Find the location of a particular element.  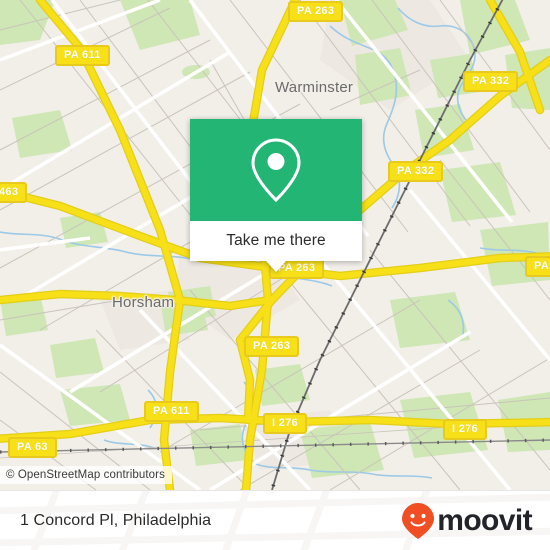

road-shield-pa332-northeast: PA 332 is located at coordinates (491, 81).